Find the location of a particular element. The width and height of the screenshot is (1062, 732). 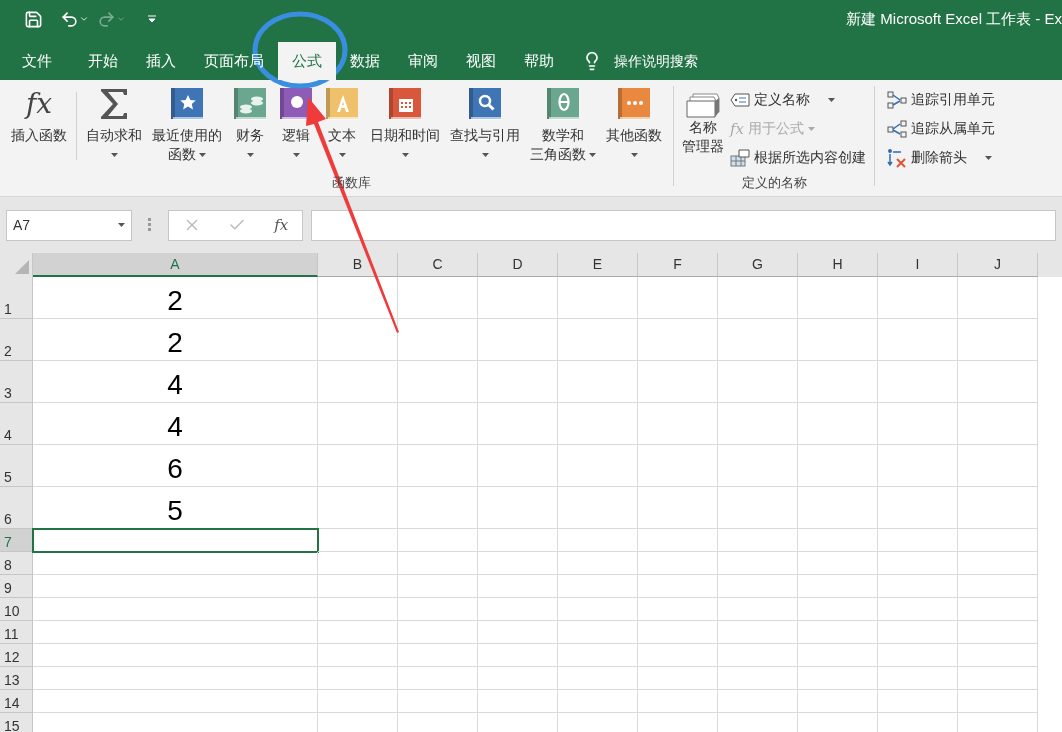

ribbon-tab: 文件 is located at coordinates (37, 61).